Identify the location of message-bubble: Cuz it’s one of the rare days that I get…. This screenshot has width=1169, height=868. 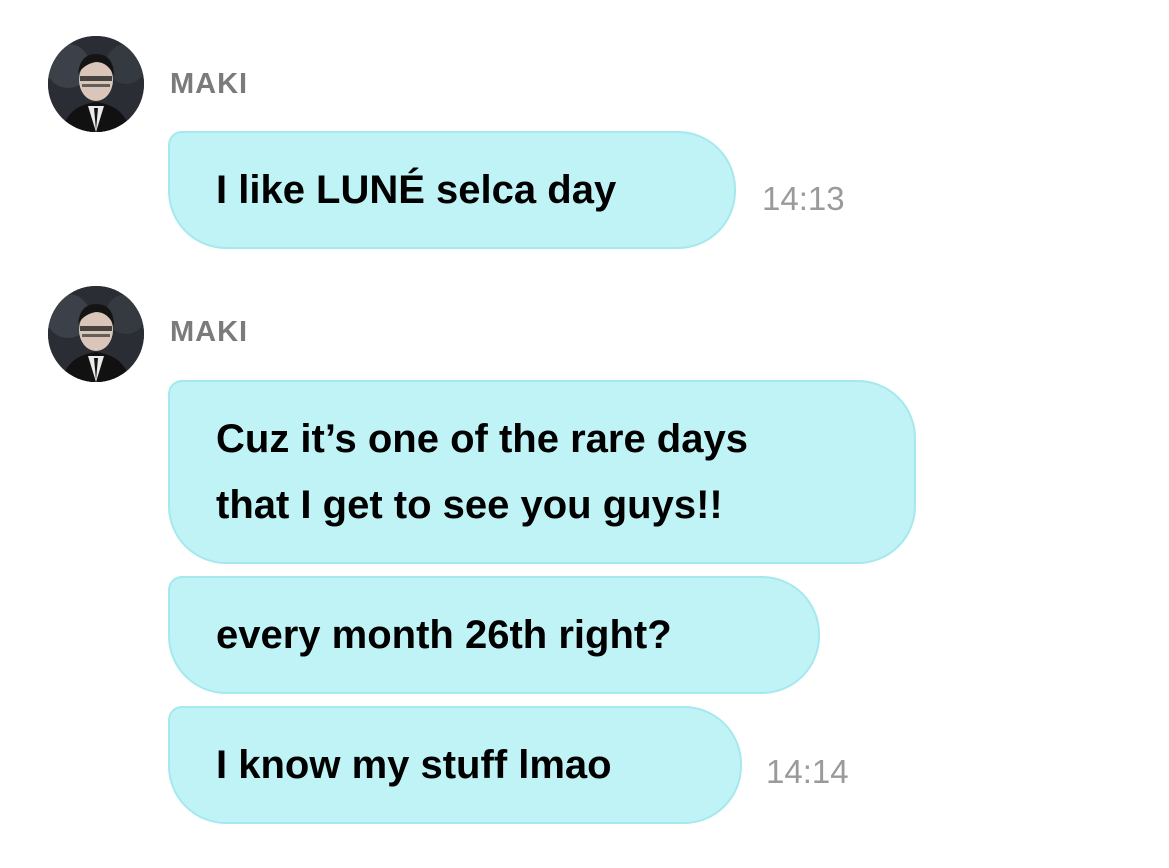
(542, 472).